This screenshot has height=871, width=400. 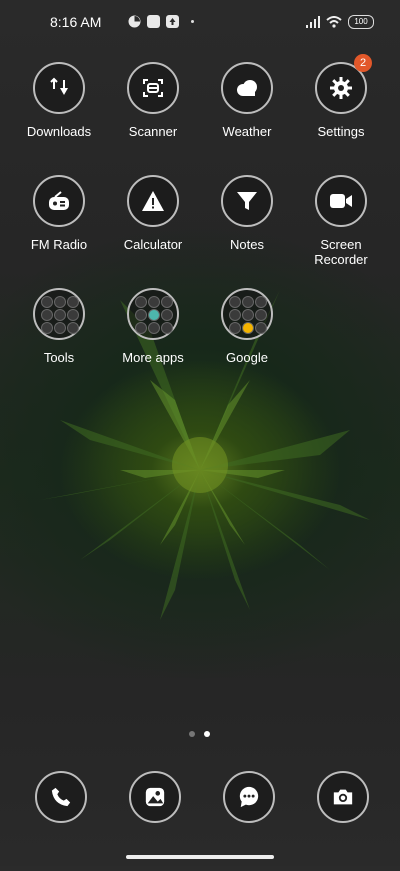 I want to click on app-calculator: Calculator, so click(x=153, y=213).